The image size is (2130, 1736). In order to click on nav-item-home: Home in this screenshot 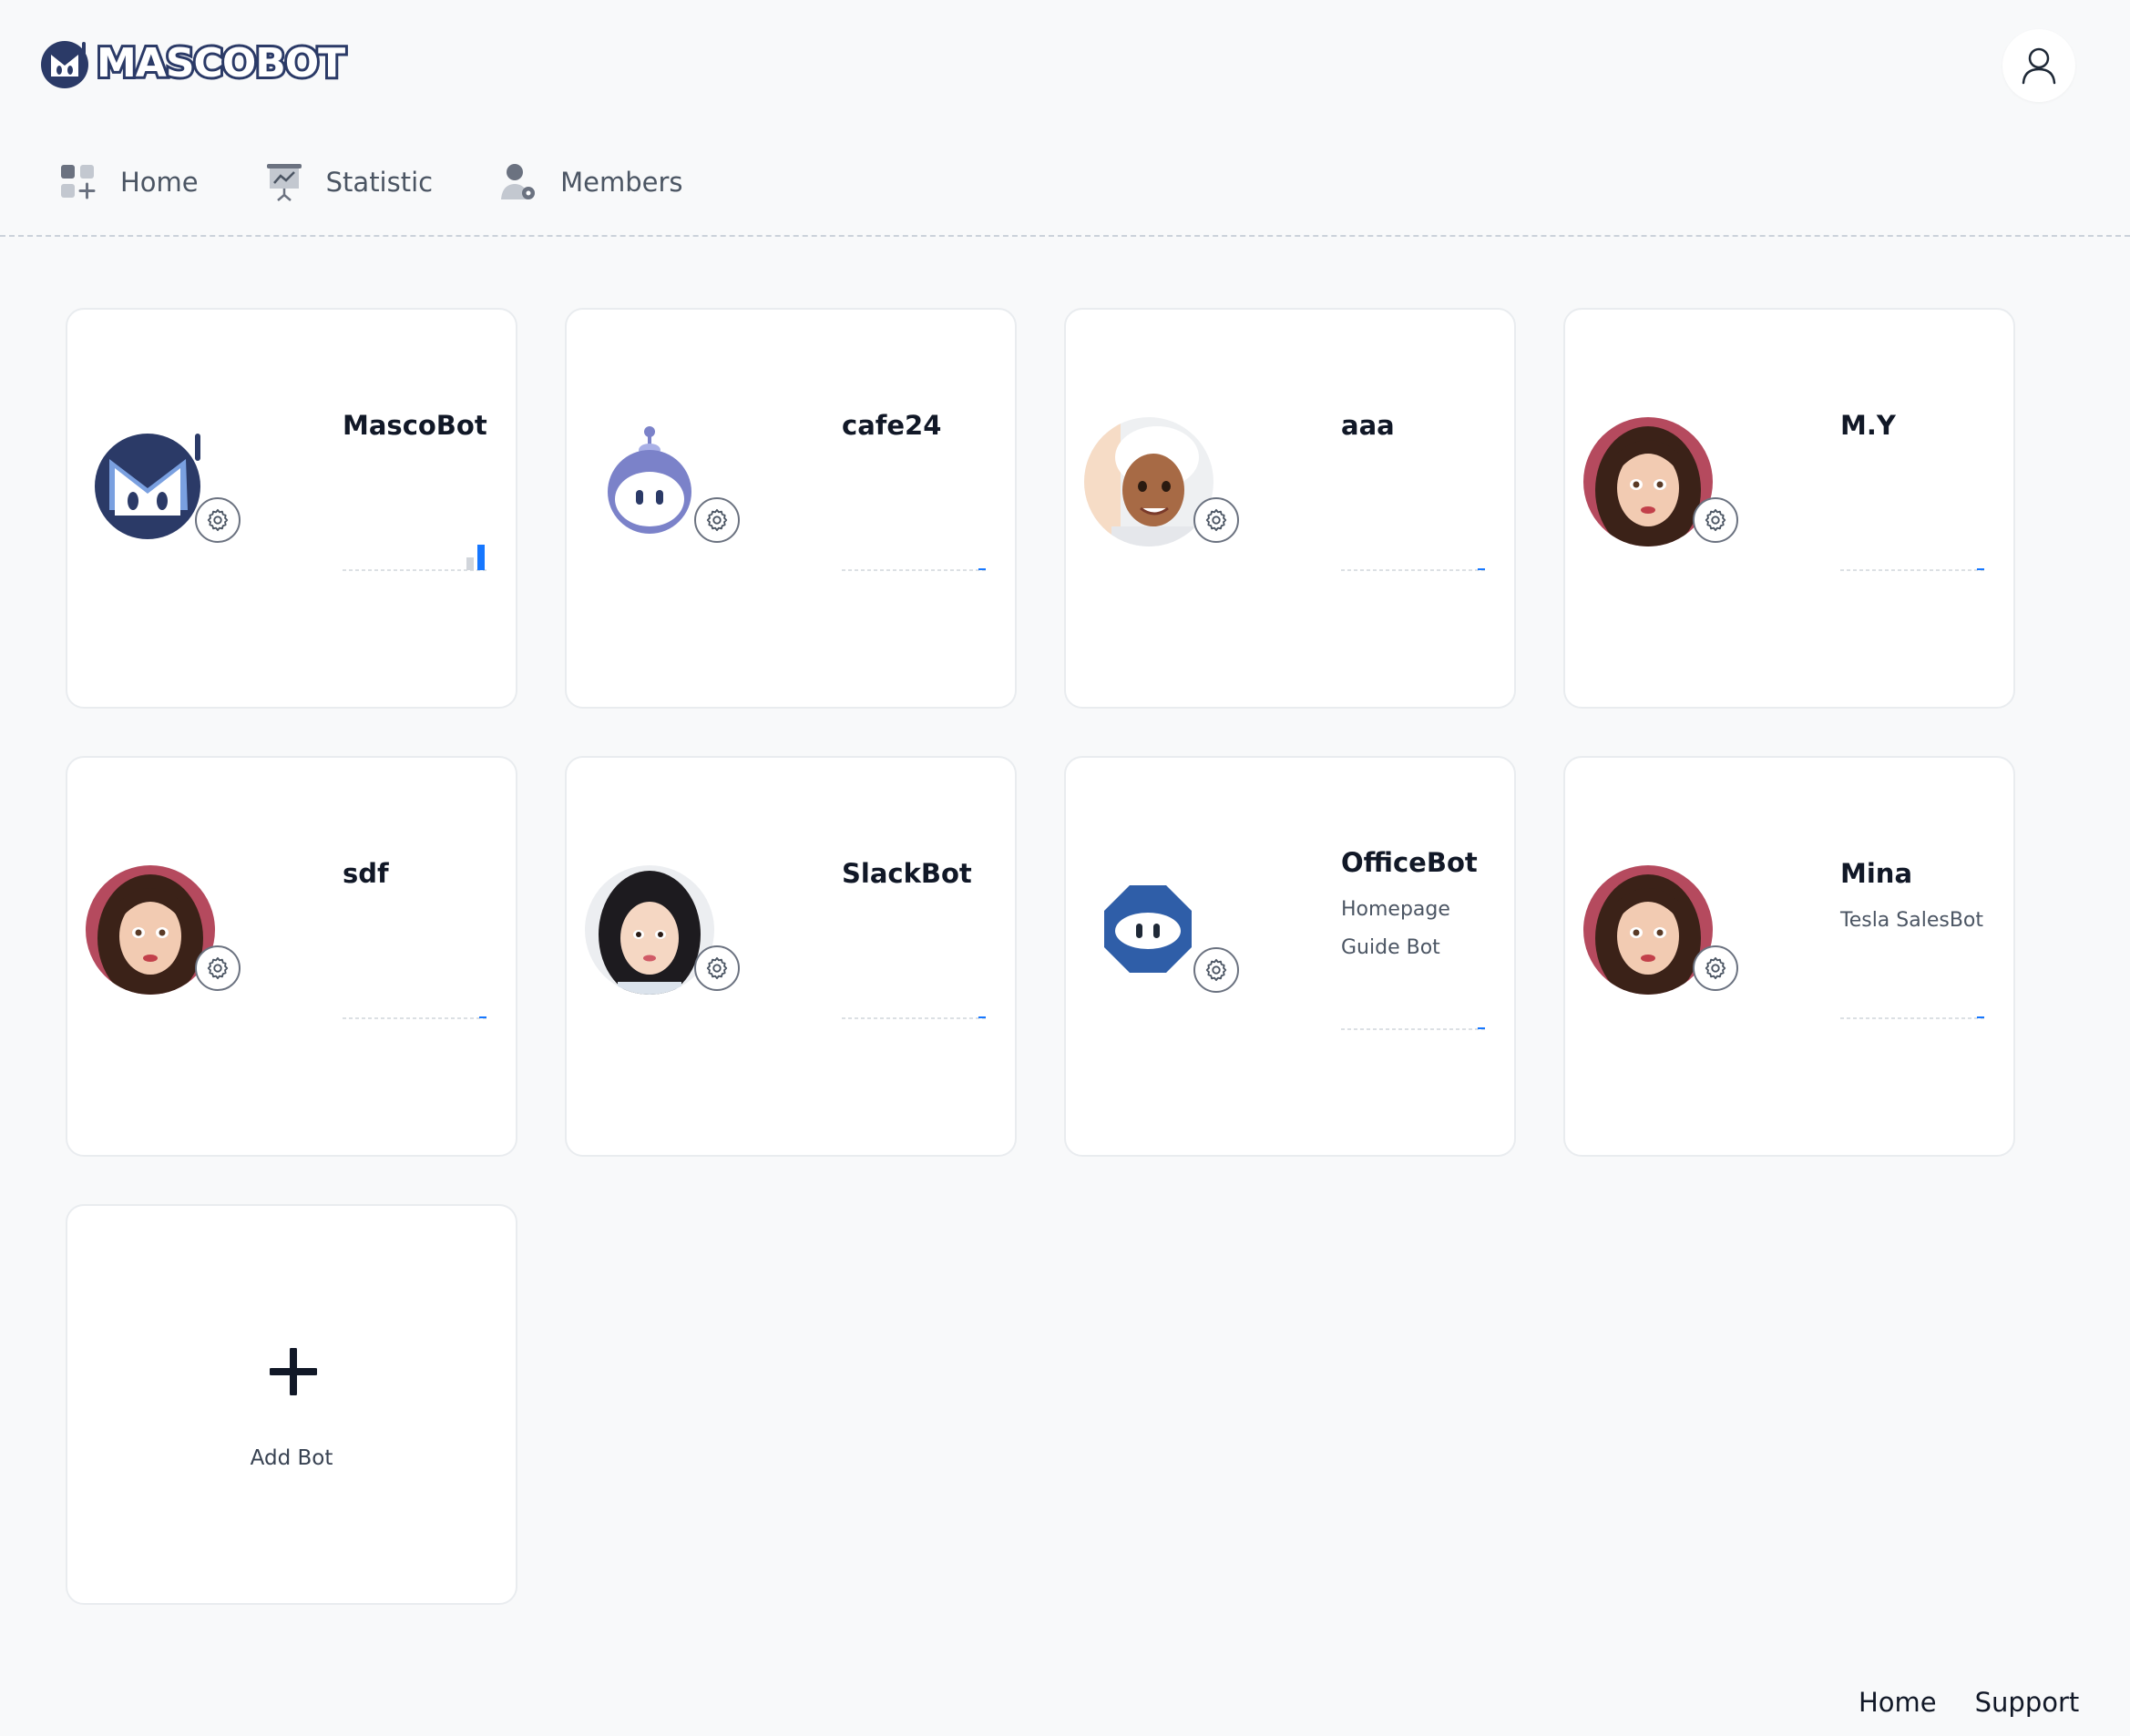, I will do `click(129, 182)`.